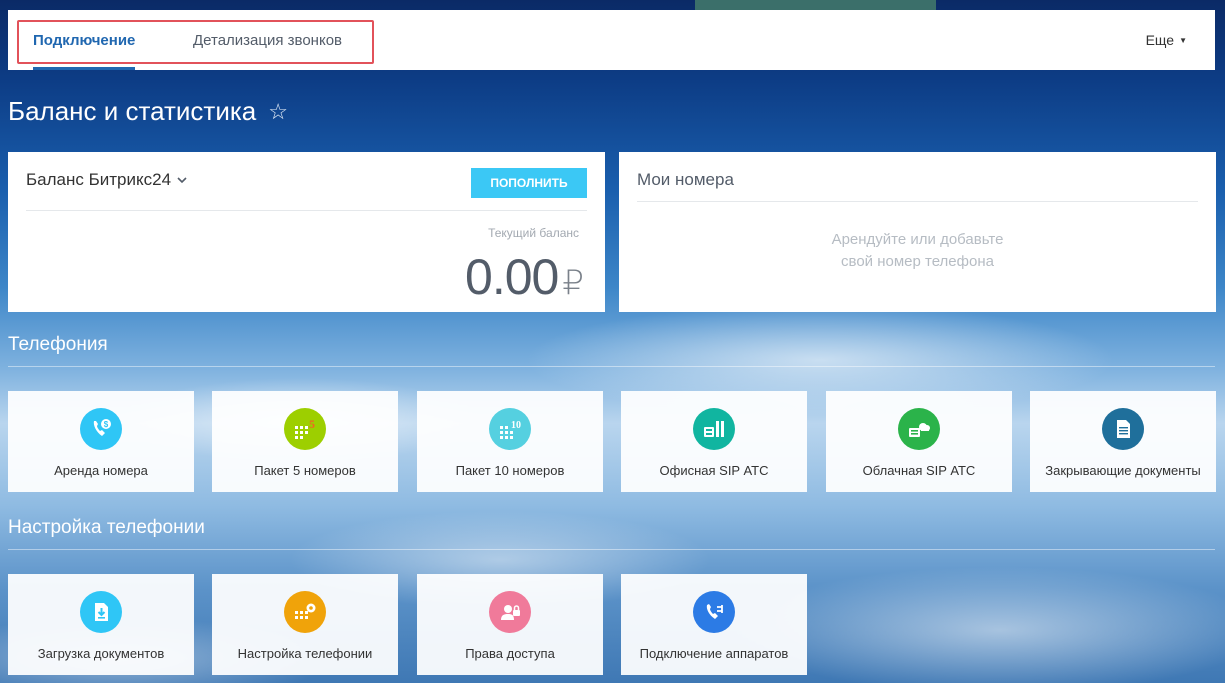  What do you see at coordinates (1123, 470) in the screenshot?
I see `tile-label: Закрывающие документы` at bounding box center [1123, 470].